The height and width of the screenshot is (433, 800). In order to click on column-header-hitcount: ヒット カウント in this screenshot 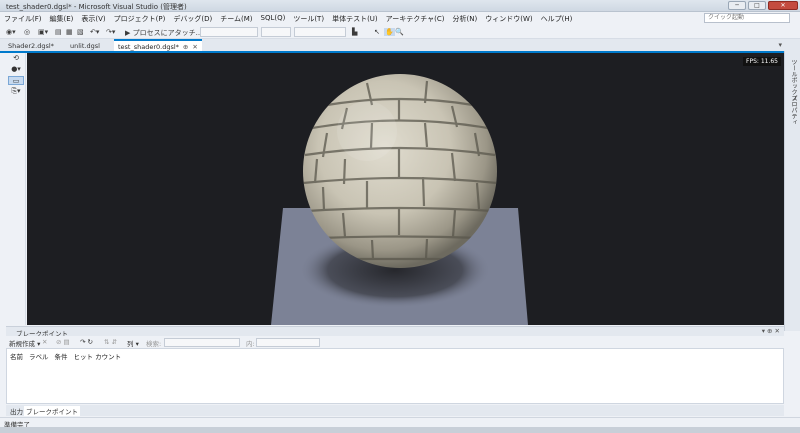, I will do `click(98, 356)`.